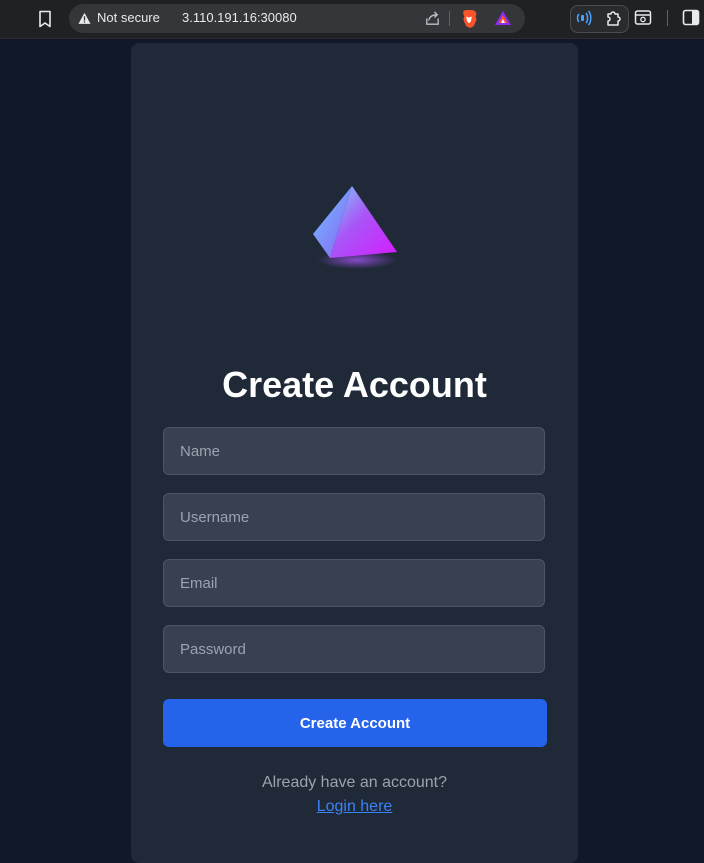 This screenshot has height=863, width=704. Describe the element at coordinates (354, 583) in the screenshot. I see `email-field` at that location.